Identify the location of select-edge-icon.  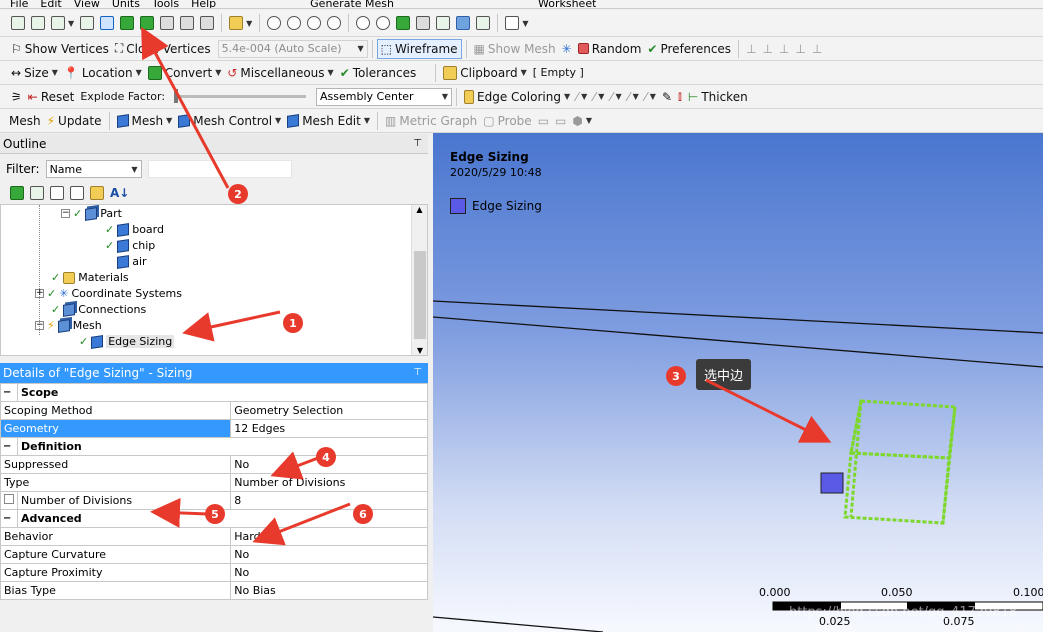
(107, 23).